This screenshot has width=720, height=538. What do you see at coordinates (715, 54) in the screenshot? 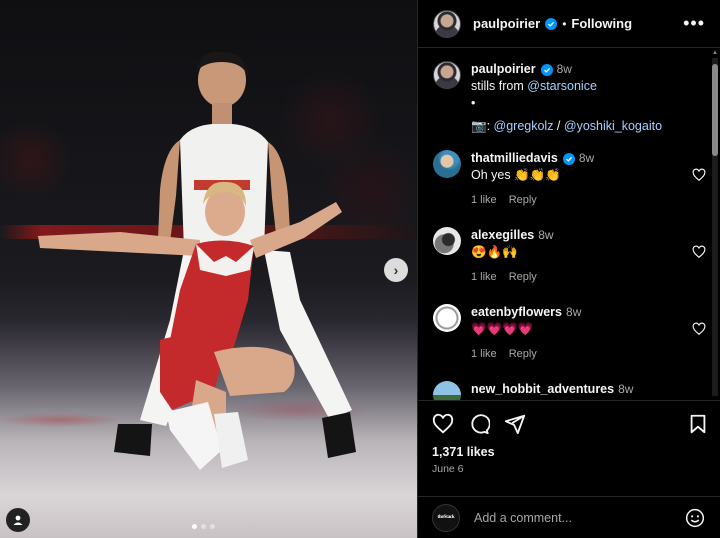
I see `scroll-up-arrow: ▲` at bounding box center [715, 54].